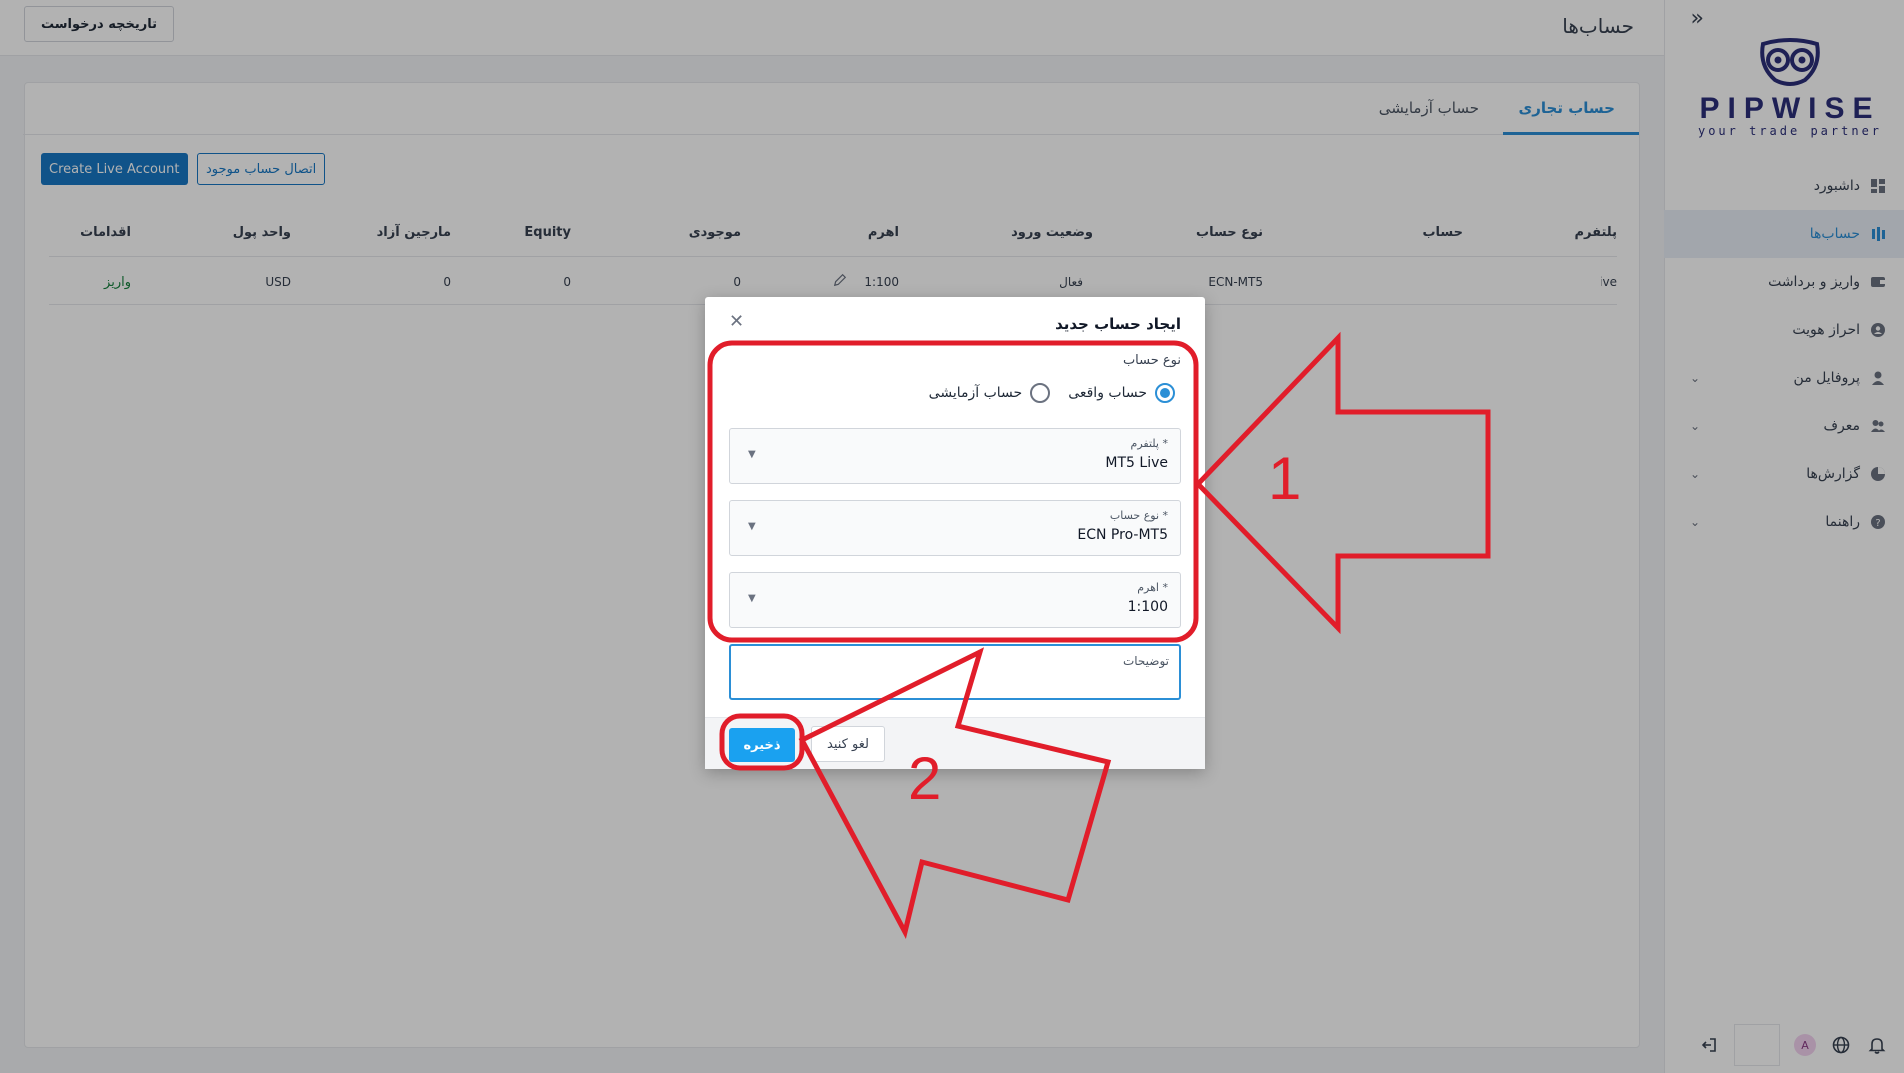 This screenshot has height=1073, width=1904. What do you see at coordinates (1107, 393) in the screenshot?
I see `radio-live-label: حساب واقعی` at bounding box center [1107, 393].